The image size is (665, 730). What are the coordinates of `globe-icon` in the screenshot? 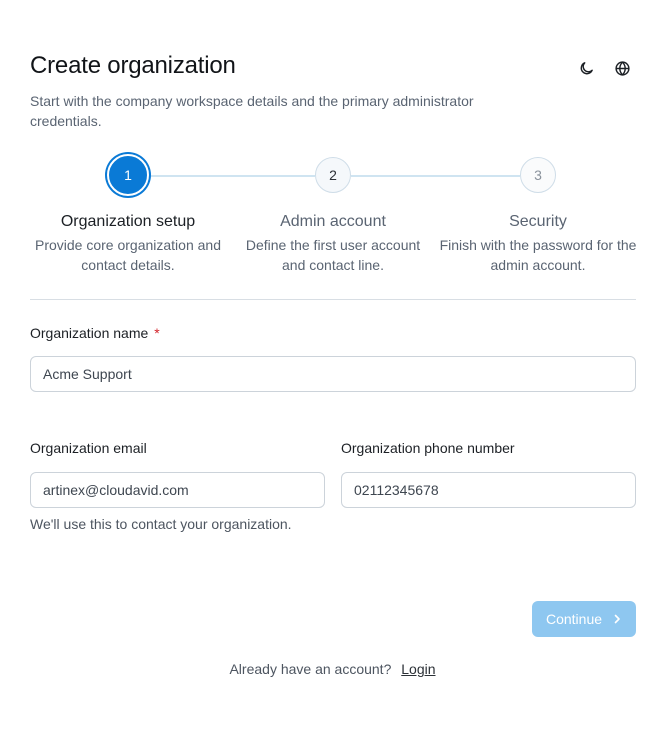 It's located at (622, 68).